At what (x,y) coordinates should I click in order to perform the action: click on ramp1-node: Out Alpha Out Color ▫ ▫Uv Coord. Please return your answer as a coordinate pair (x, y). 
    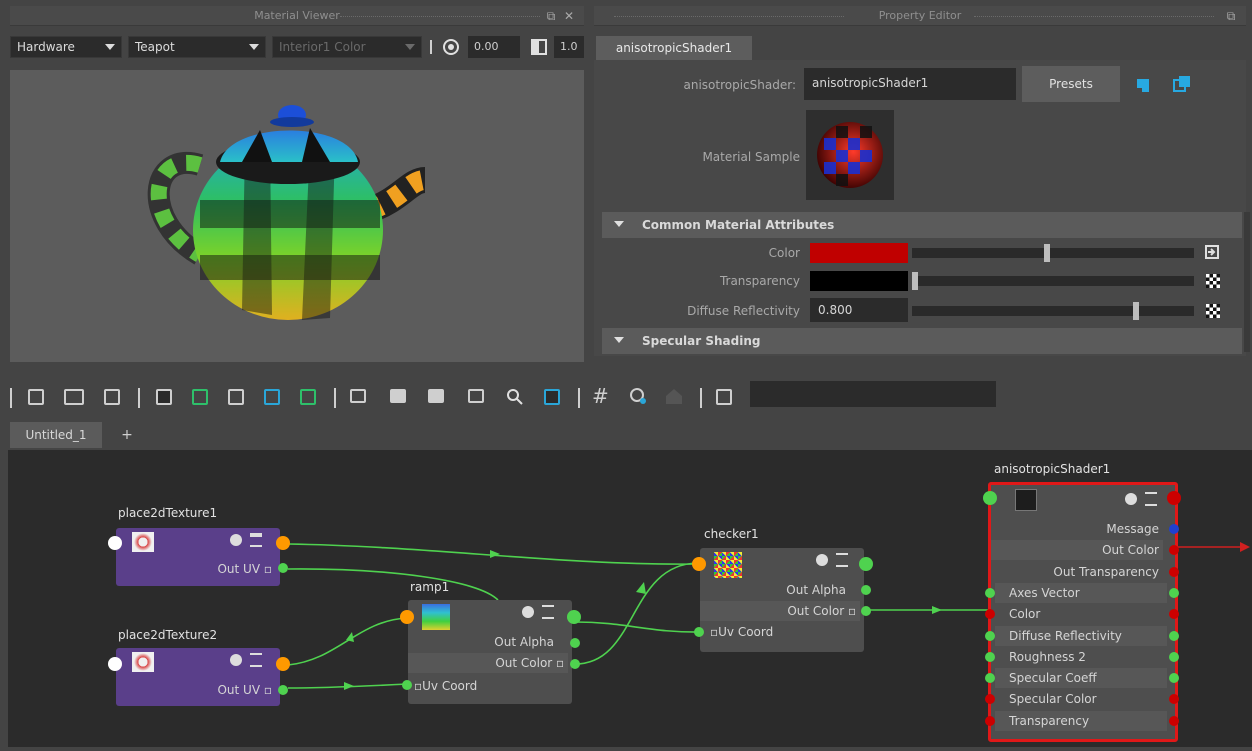
    Looking at the image, I should click on (490, 652).